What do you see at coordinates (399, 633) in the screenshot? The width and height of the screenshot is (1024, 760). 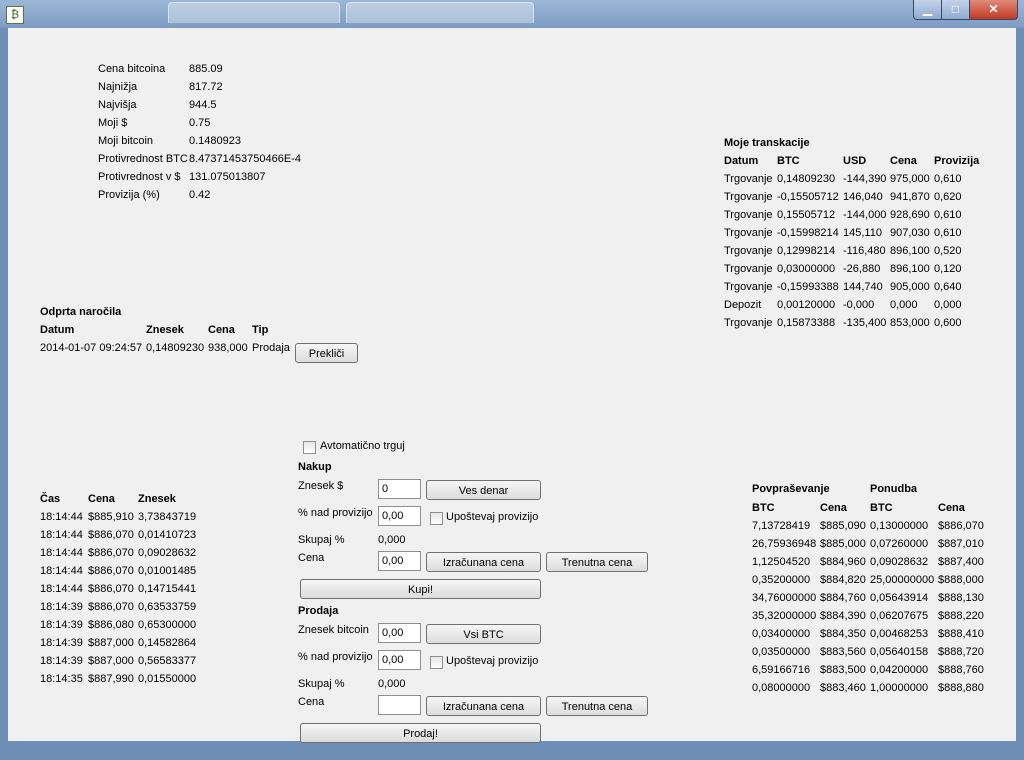 I see `sell-amount-input: 0,00` at bounding box center [399, 633].